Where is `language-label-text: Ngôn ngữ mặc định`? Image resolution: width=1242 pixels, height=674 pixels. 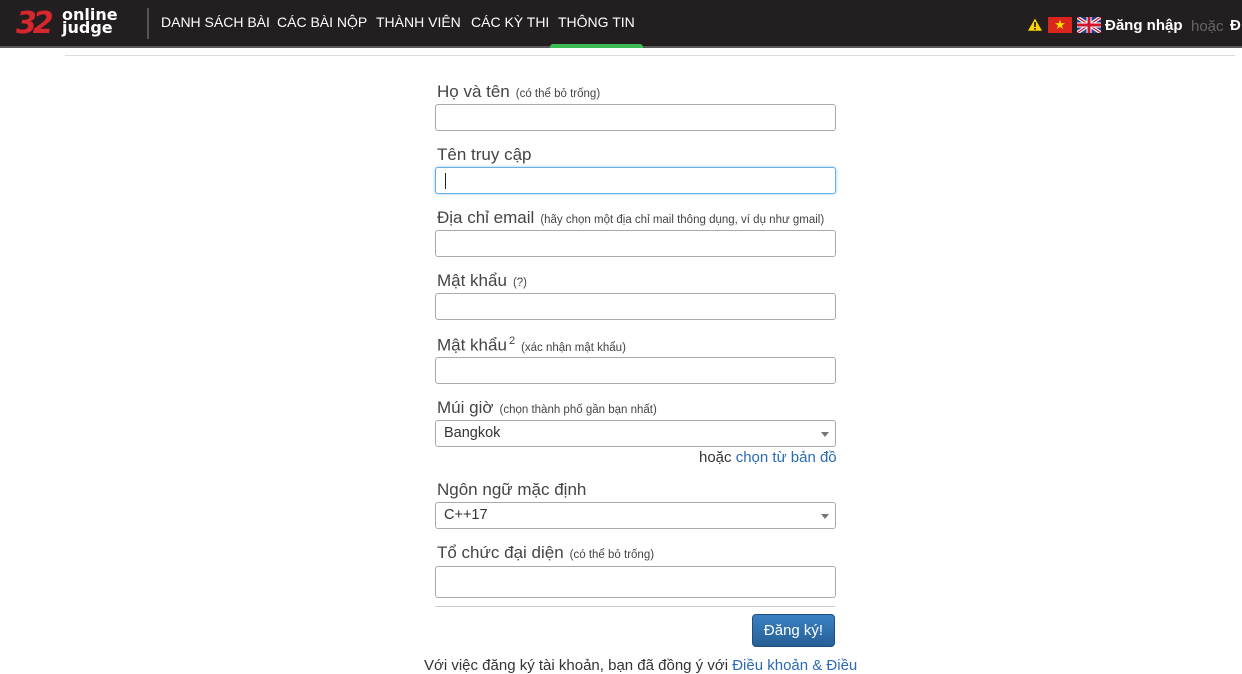 language-label-text: Ngôn ngữ mặc định is located at coordinates (512, 489).